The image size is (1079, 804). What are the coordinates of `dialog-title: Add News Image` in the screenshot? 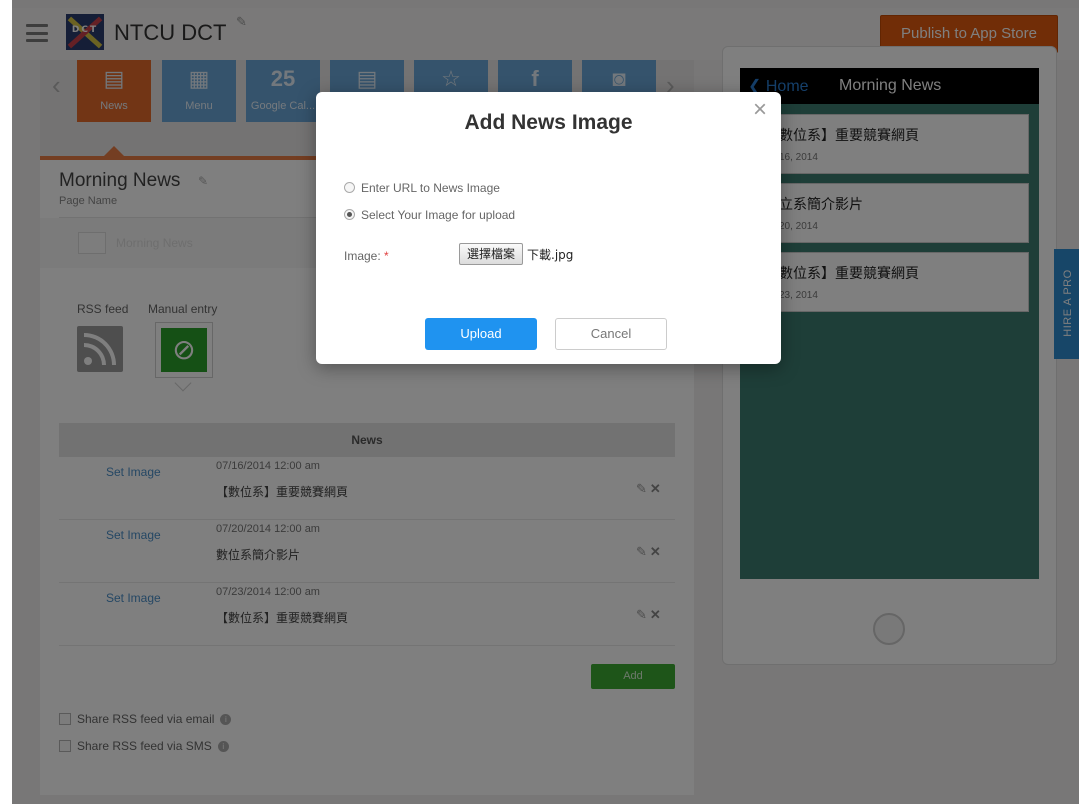 It's located at (548, 122).